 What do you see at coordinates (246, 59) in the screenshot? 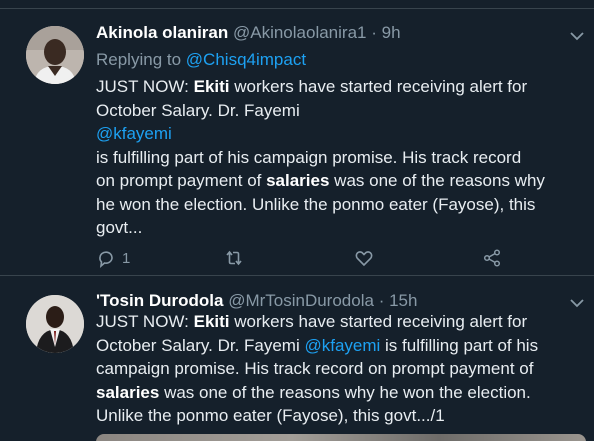
I see `replying-to-link: @Chisq4impact` at bounding box center [246, 59].